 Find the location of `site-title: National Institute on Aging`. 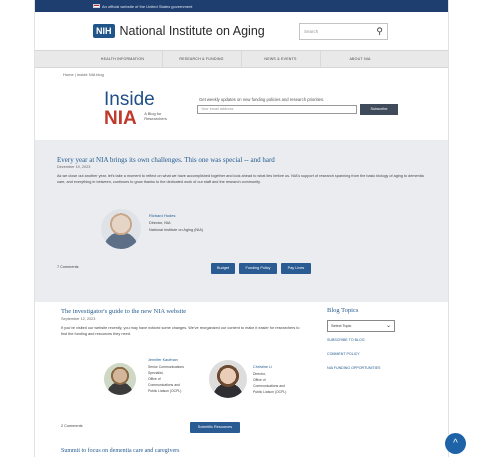

site-title: National Institute on Aging is located at coordinates (192, 31).